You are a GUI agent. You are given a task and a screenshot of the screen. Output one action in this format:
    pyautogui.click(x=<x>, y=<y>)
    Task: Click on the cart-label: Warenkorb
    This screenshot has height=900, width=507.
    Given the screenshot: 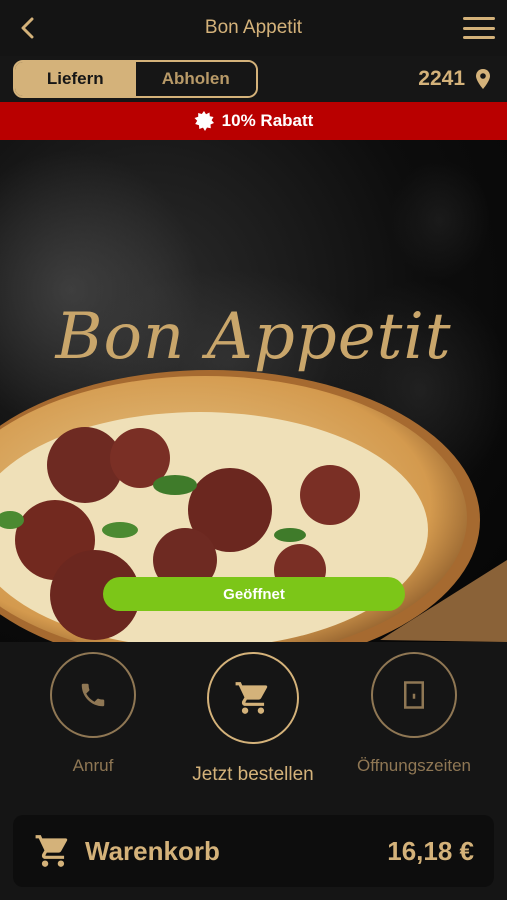 What is the action you would take?
    pyautogui.click(x=152, y=850)
    